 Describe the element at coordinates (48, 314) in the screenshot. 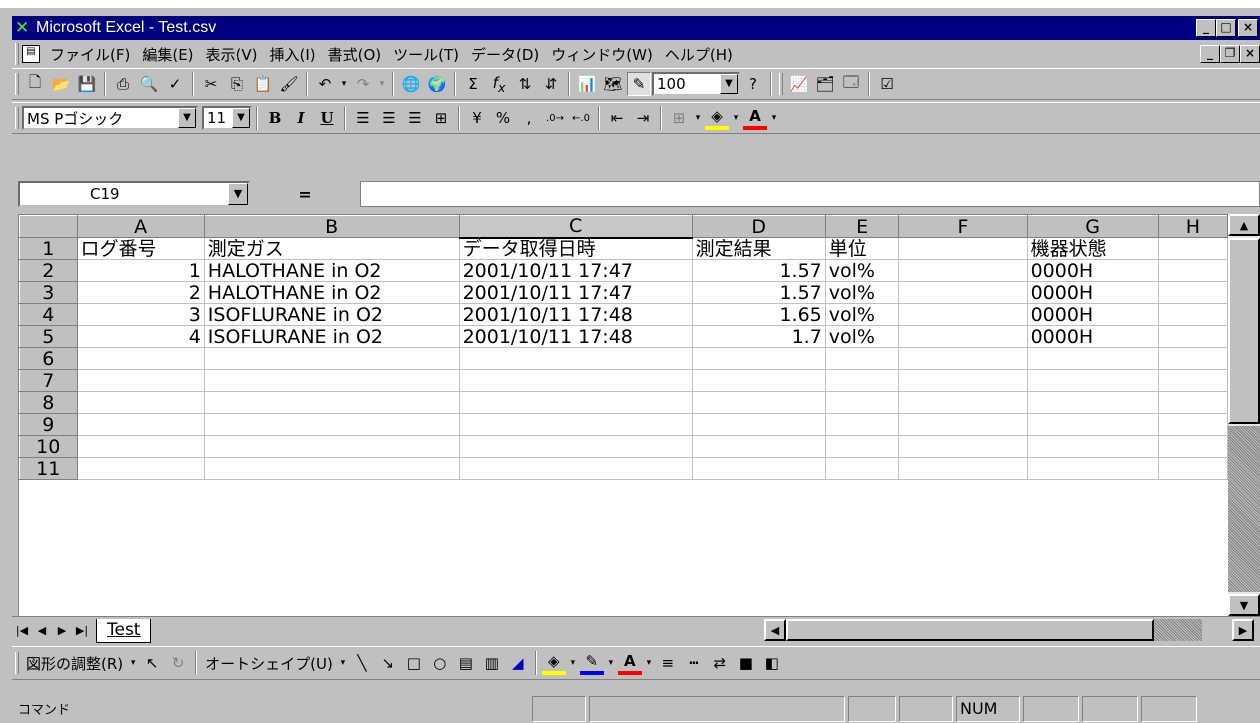

I see `row-header: 4` at that location.